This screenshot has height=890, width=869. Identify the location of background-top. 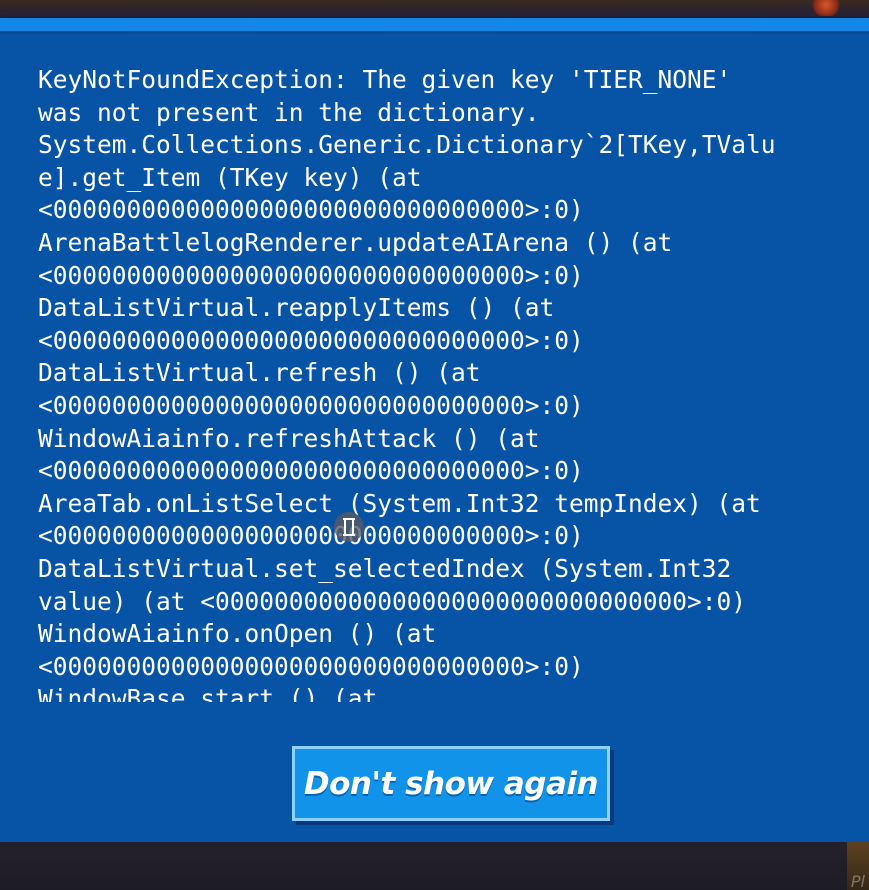
(434, 9).